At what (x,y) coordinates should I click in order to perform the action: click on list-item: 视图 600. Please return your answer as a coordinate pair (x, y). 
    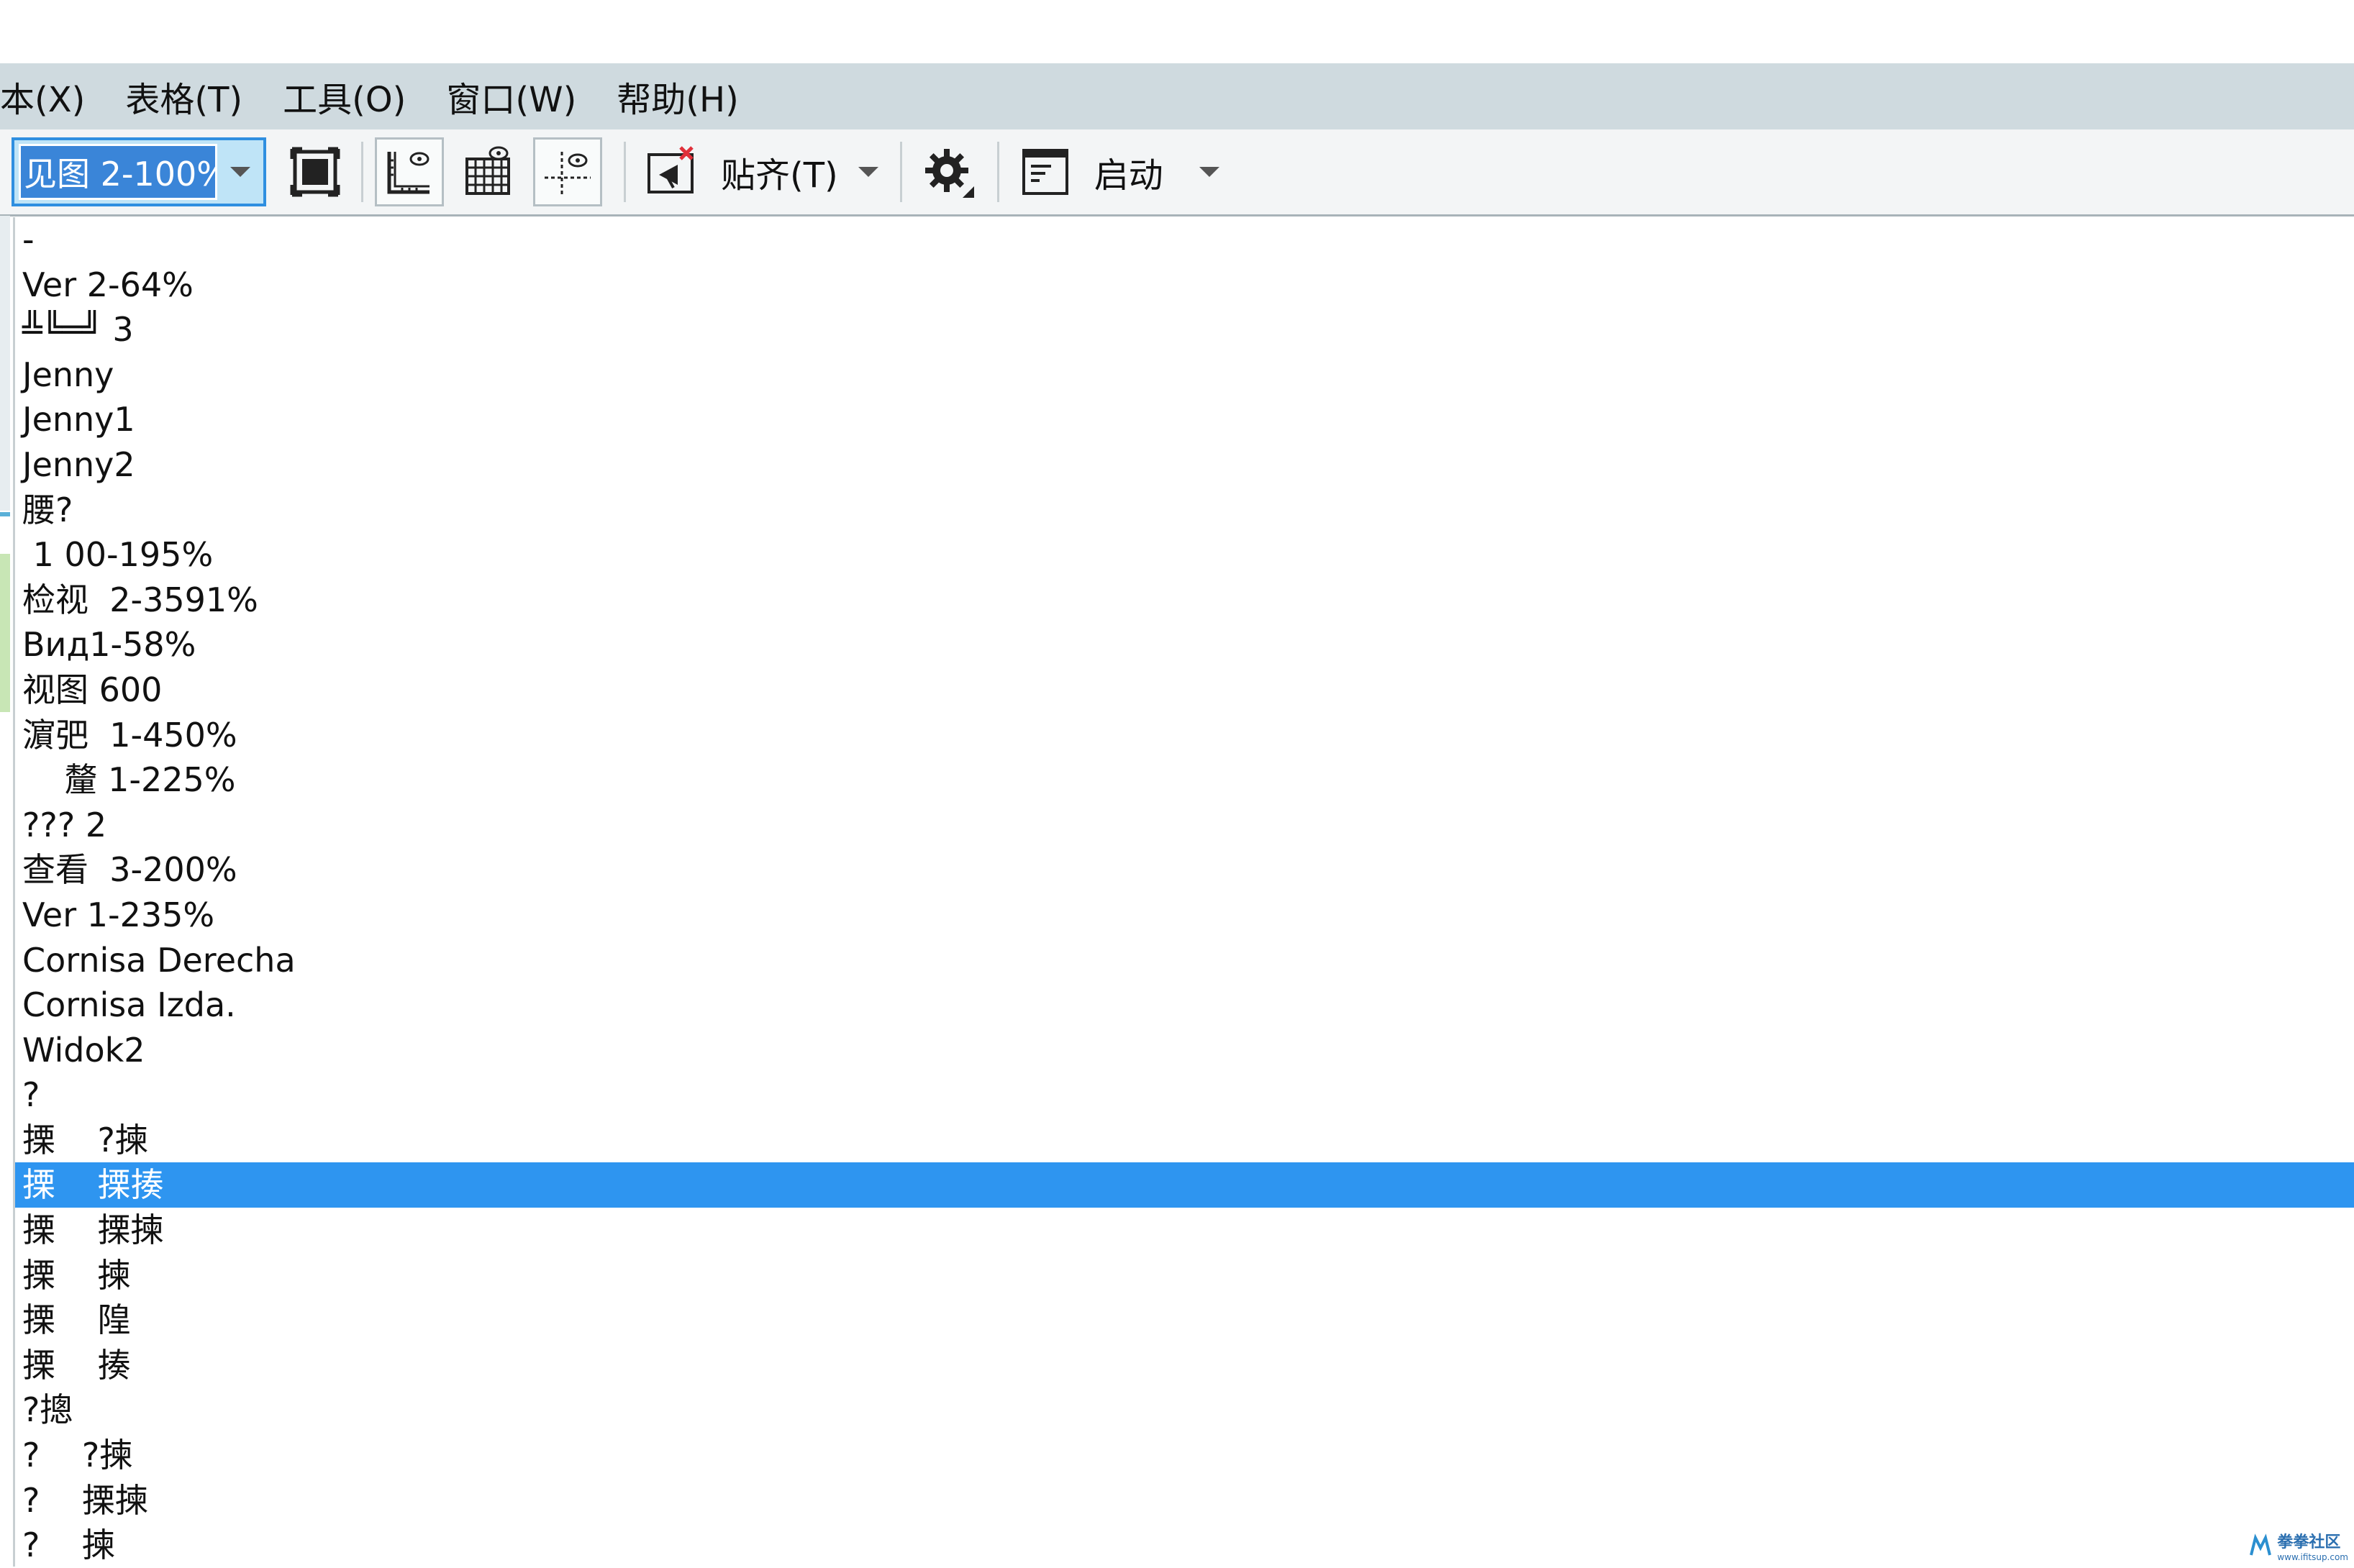
    Looking at the image, I should click on (1184, 690).